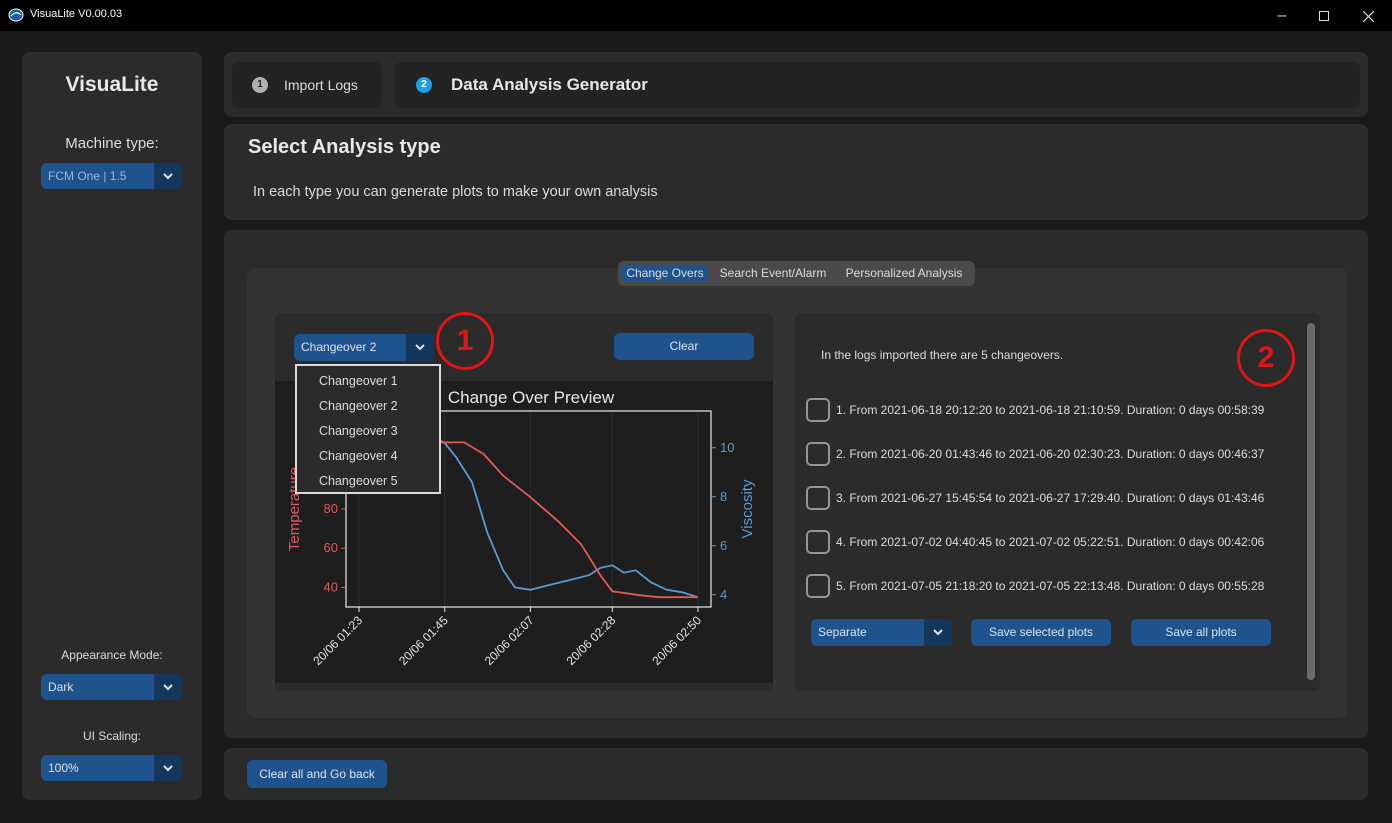  I want to click on y2-axis-label: Viscosity, so click(747, 508).